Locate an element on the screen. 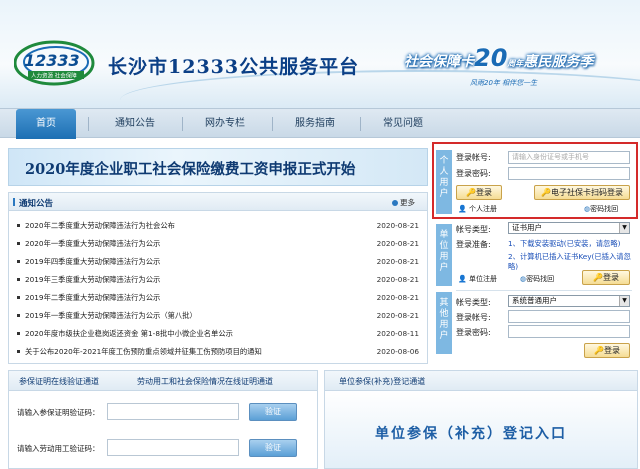 The image size is (640, 469). tab-other-user: 其他用户 is located at coordinates (444, 323).